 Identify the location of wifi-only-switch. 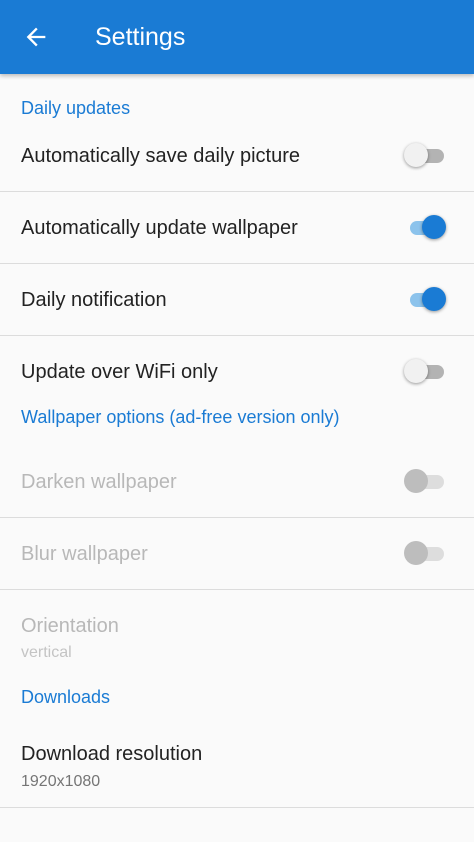
(426, 371).